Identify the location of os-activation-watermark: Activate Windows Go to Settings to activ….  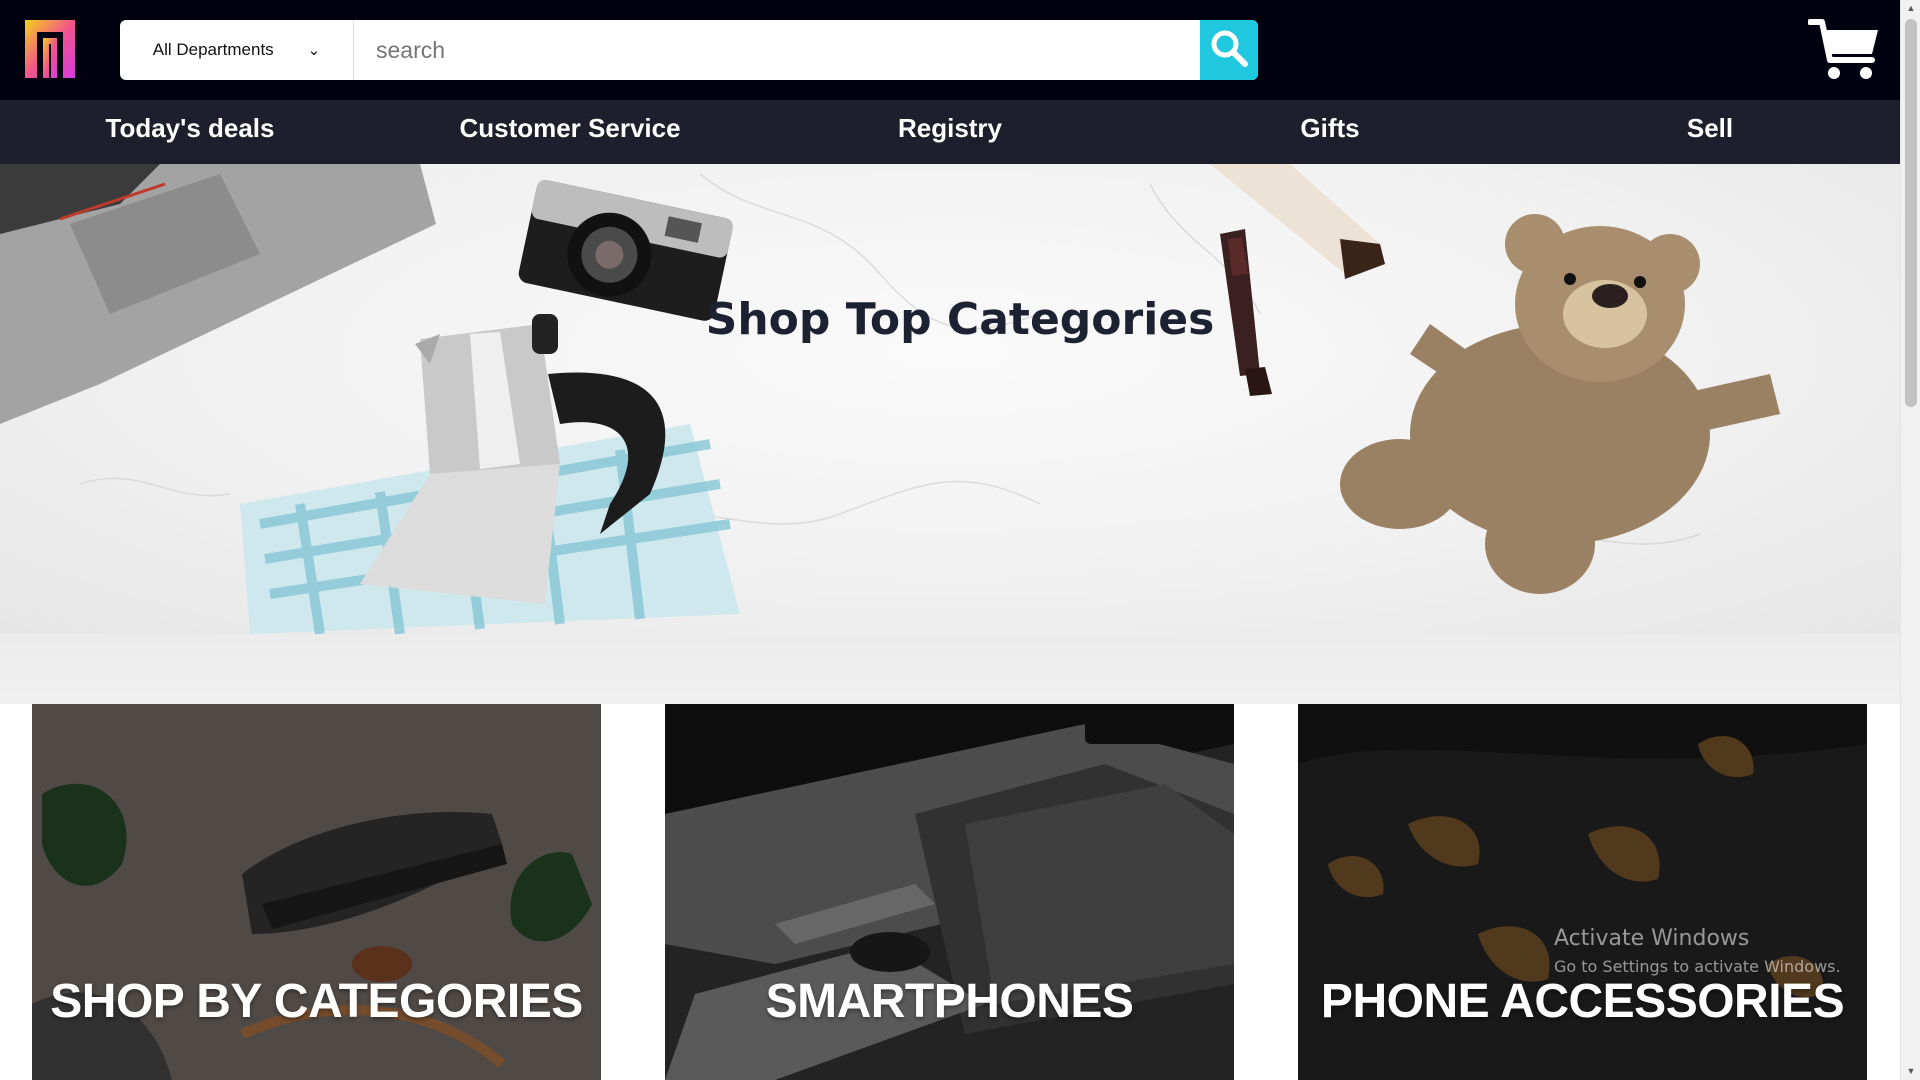
(1697, 951).